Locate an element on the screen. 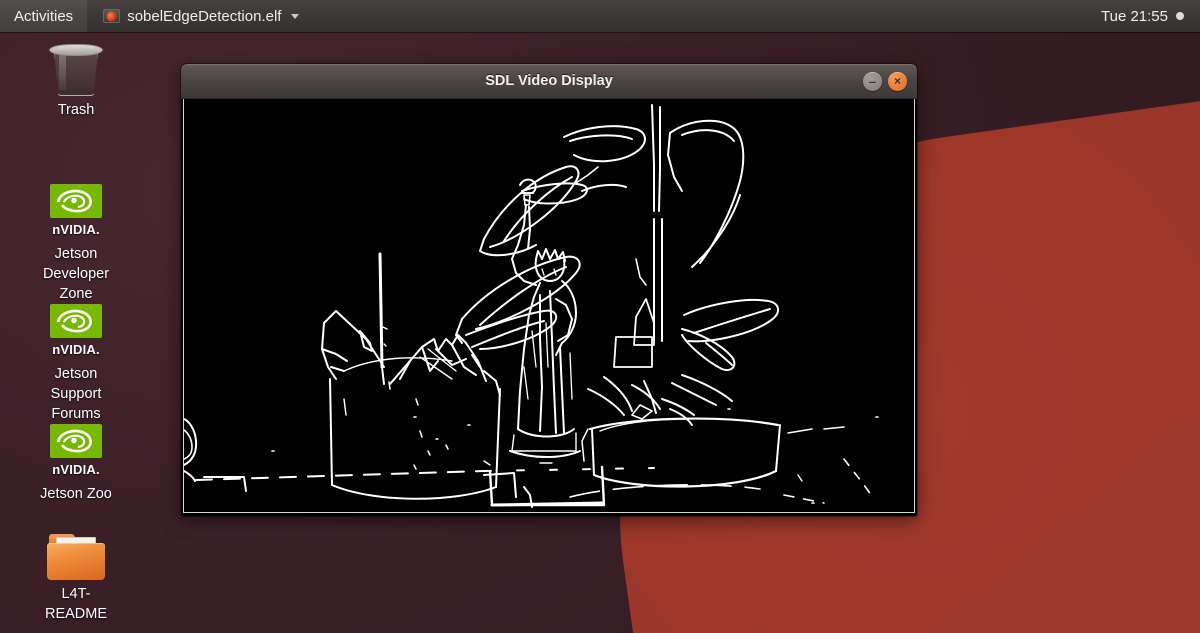  desktop-icon-trash: Trash is located at coordinates (76, 79).